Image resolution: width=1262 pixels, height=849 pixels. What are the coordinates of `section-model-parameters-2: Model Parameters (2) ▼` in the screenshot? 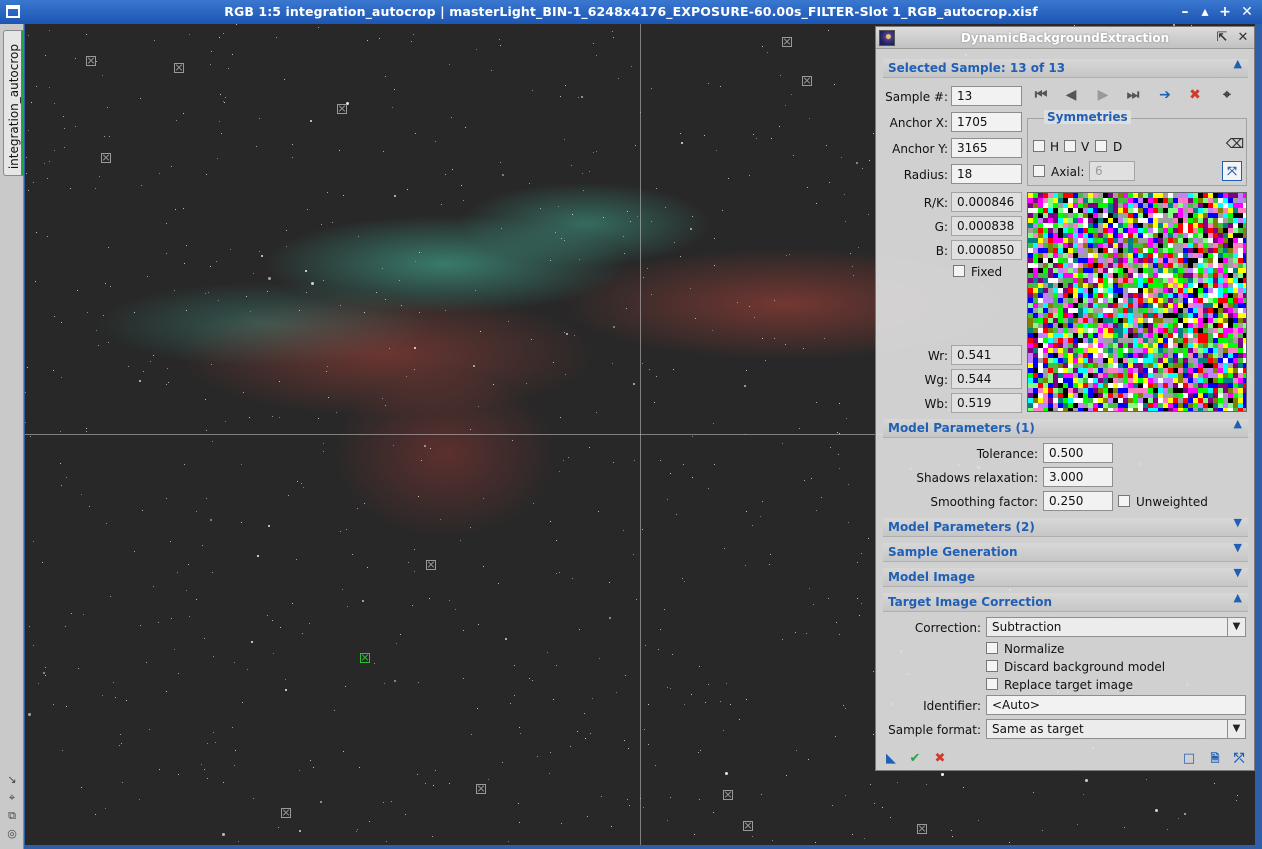 It's located at (1065, 527).